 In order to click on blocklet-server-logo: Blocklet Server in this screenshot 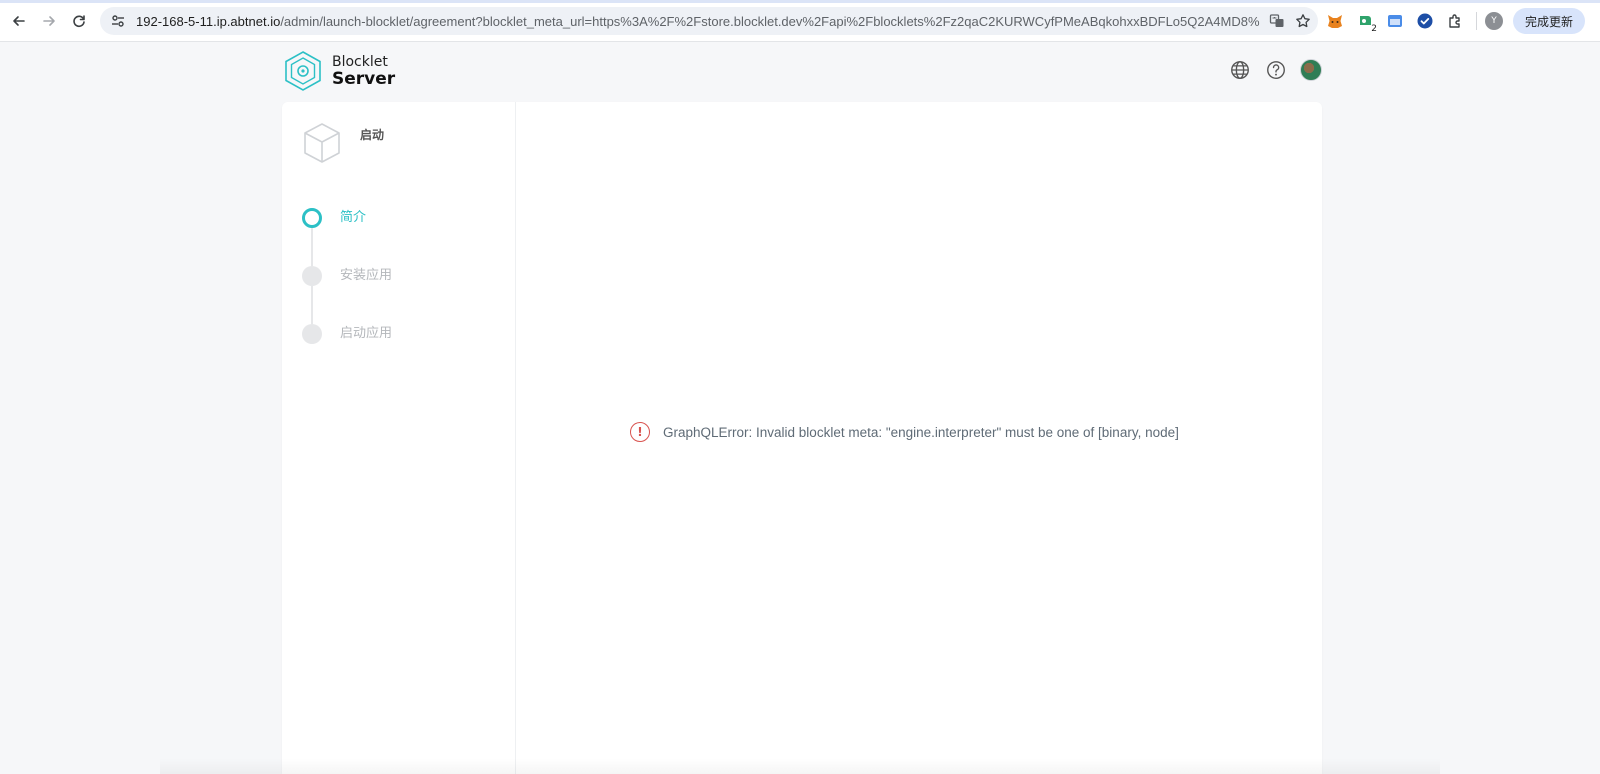, I will do `click(338, 71)`.